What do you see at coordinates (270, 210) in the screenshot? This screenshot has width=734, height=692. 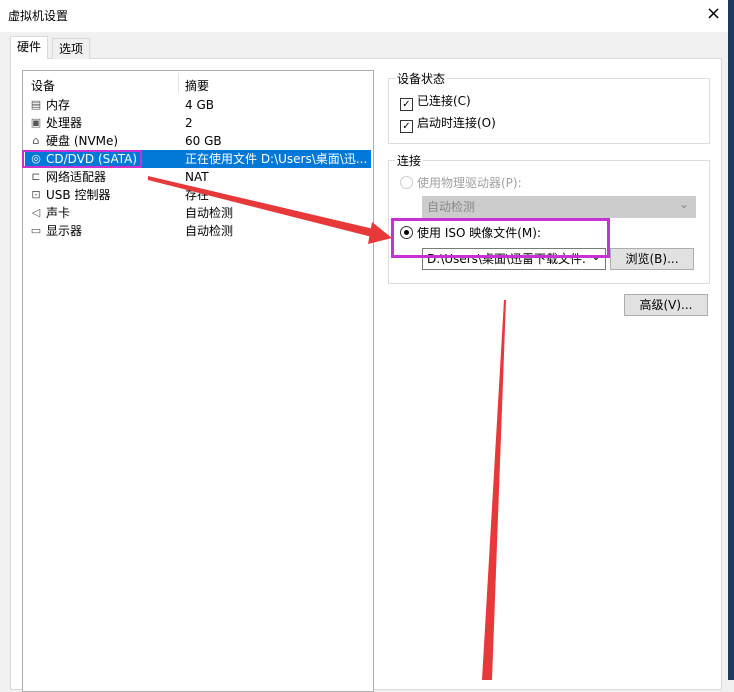 I see `arrow-to-iso` at bounding box center [270, 210].